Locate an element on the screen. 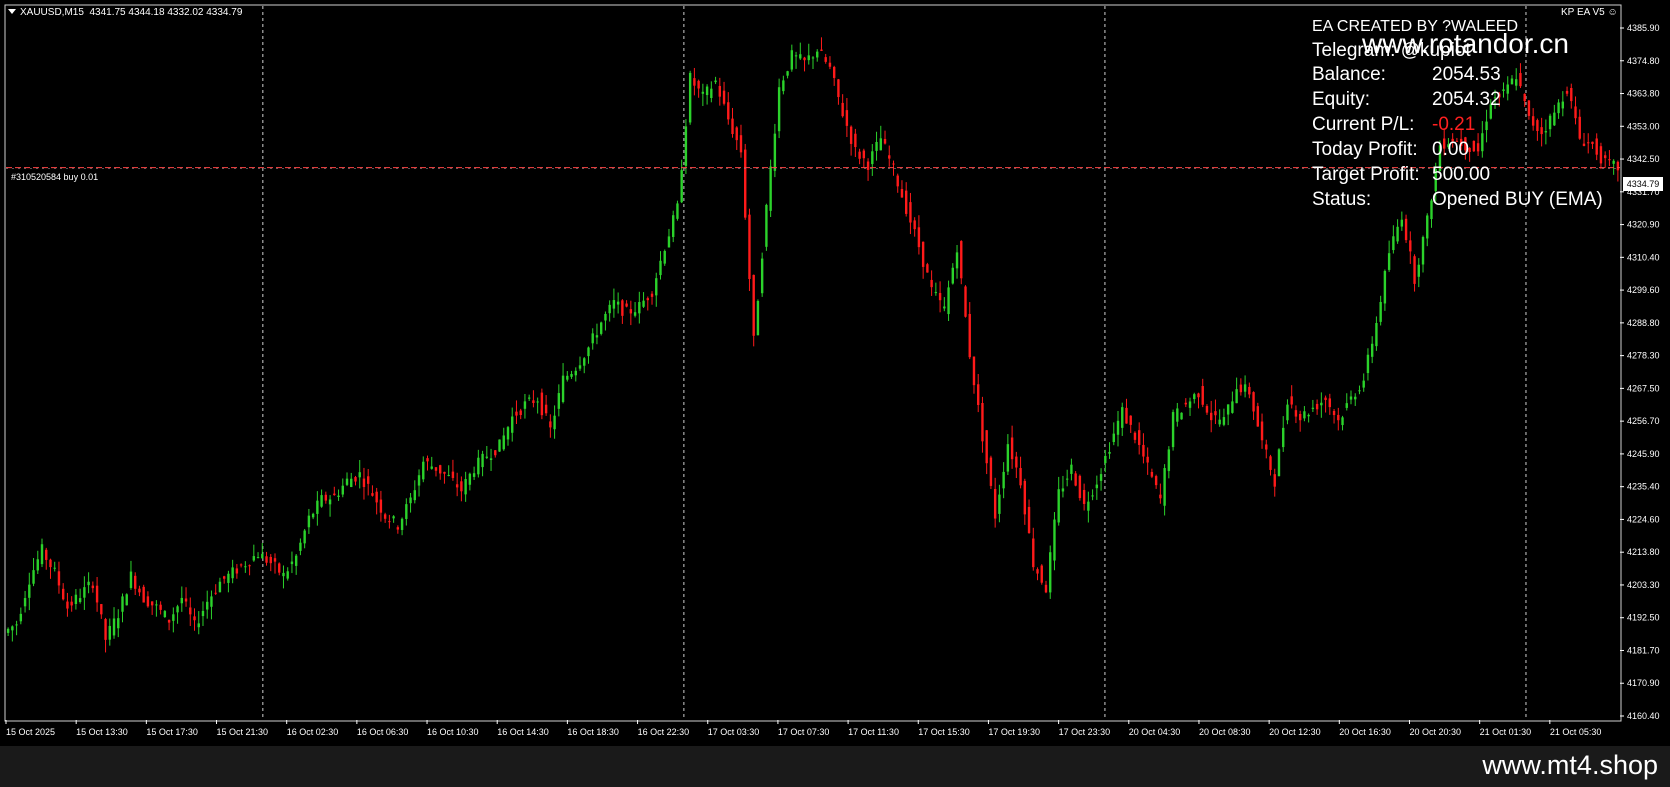  price-tick-label: 4385.90 is located at coordinates (1643, 28).